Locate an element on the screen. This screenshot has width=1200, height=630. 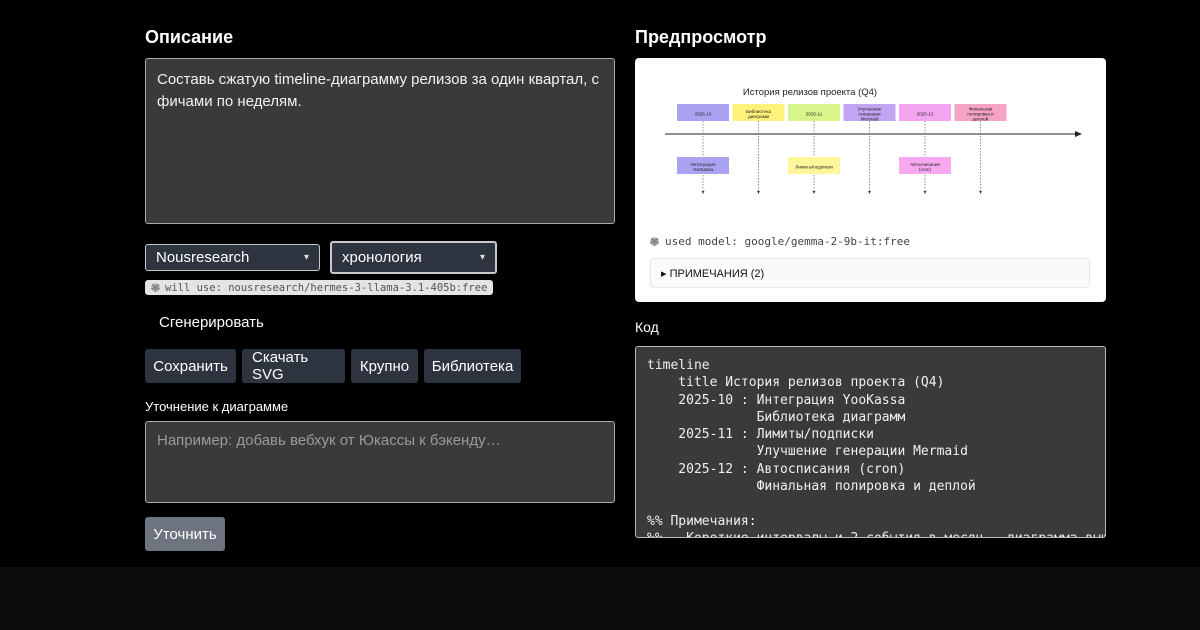
provider-select-value: Nousresearch is located at coordinates (203, 257).